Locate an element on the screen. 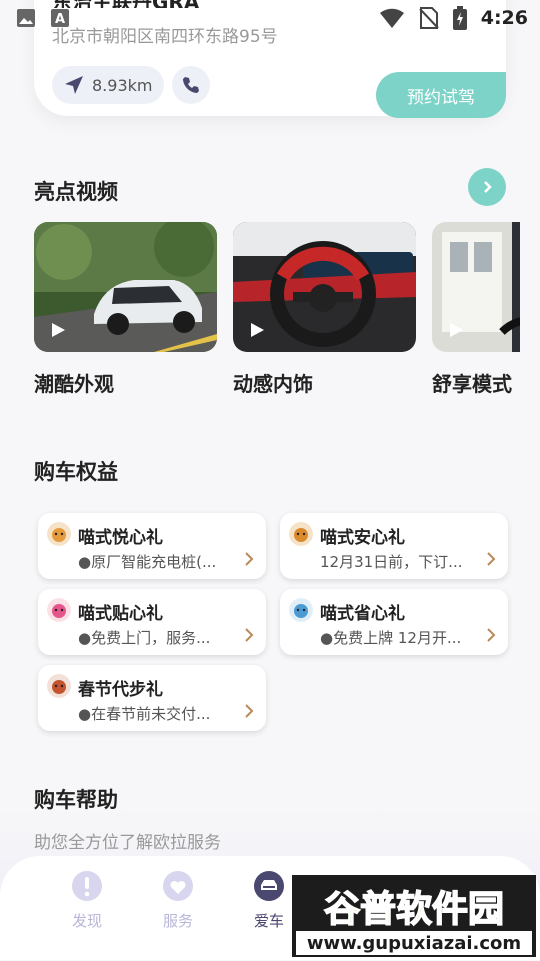 This screenshot has height=961, width=540. navigate-icon is located at coordinates (74, 85).